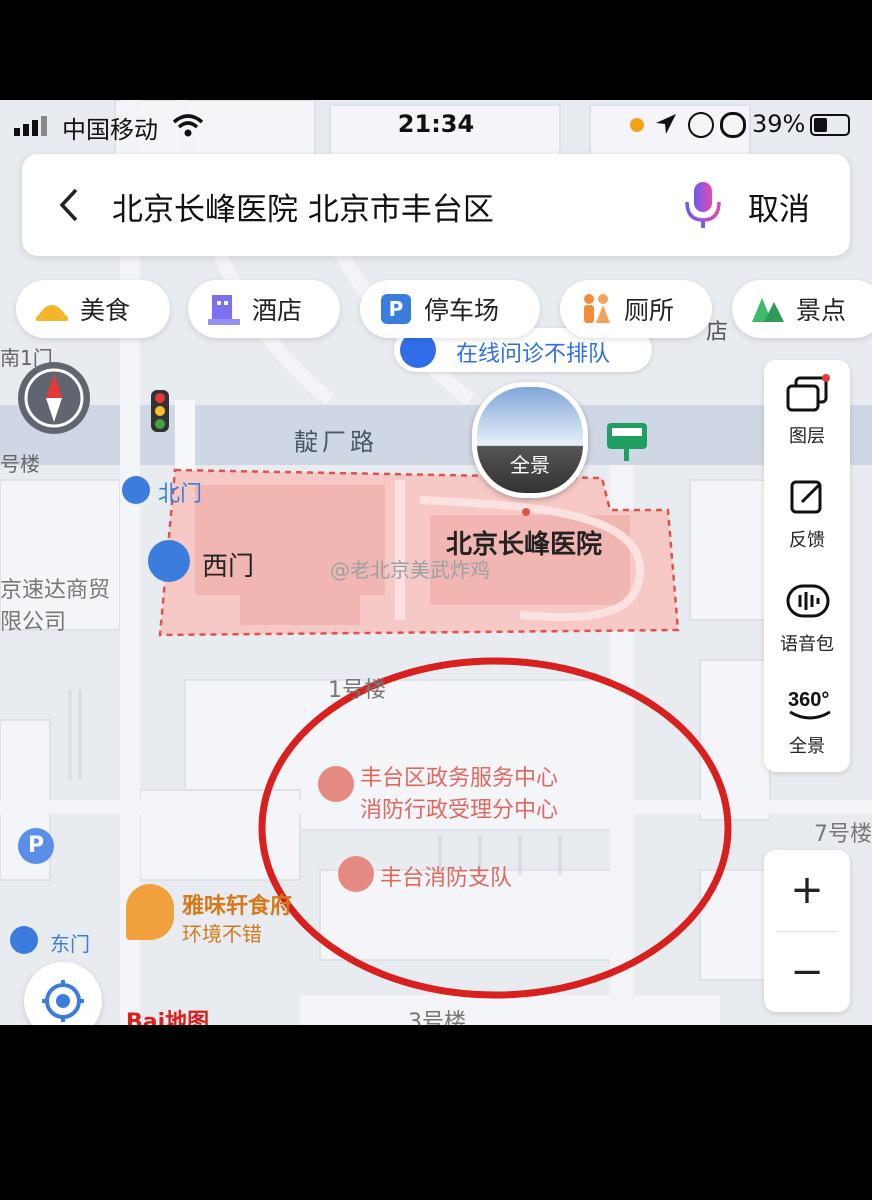 Image resolution: width=872 pixels, height=1200 pixels. What do you see at coordinates (462, 310) in the screenshot?
I see `chip-parking-label: 停车场` at bounding box center [462, 310].